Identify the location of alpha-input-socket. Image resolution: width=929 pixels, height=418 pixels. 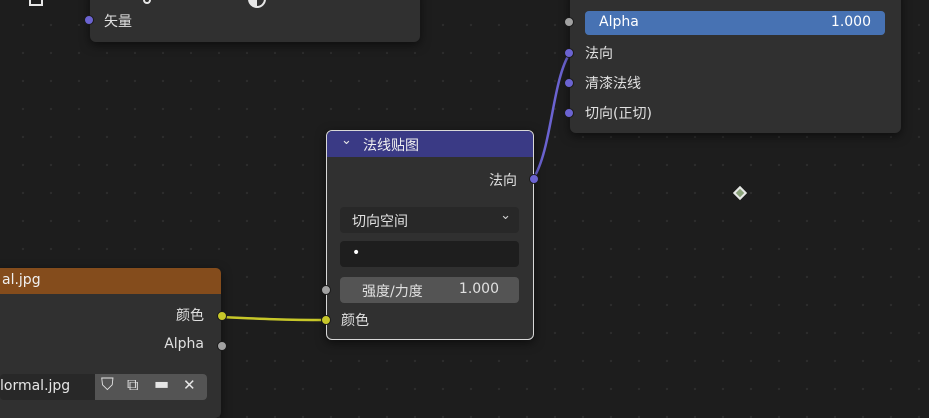
(569, 22).